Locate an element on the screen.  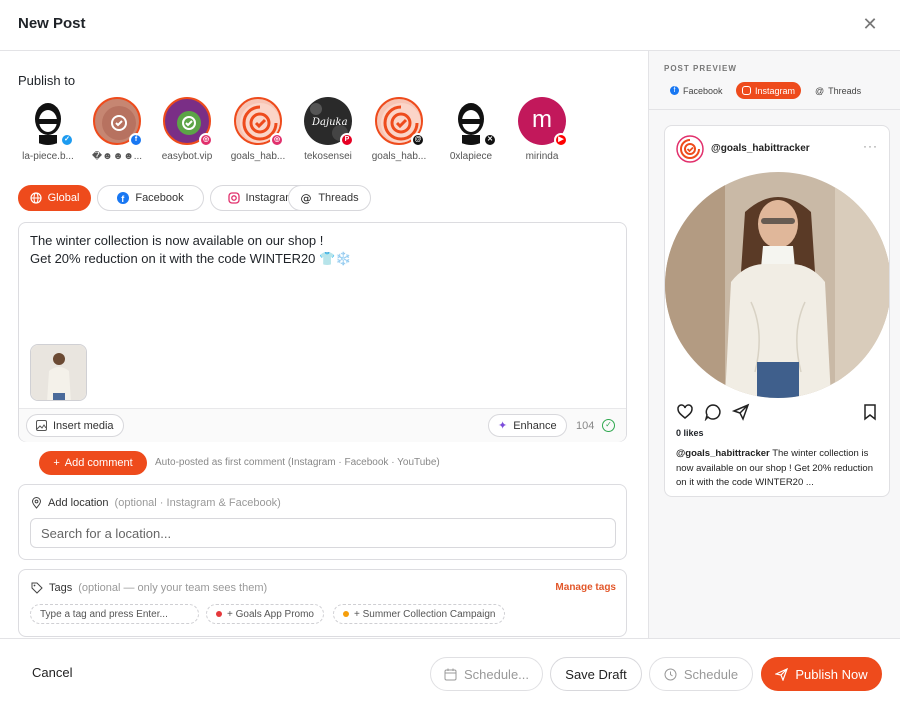
save-draft-button: Save Draft is located at coordinates (596, 674).